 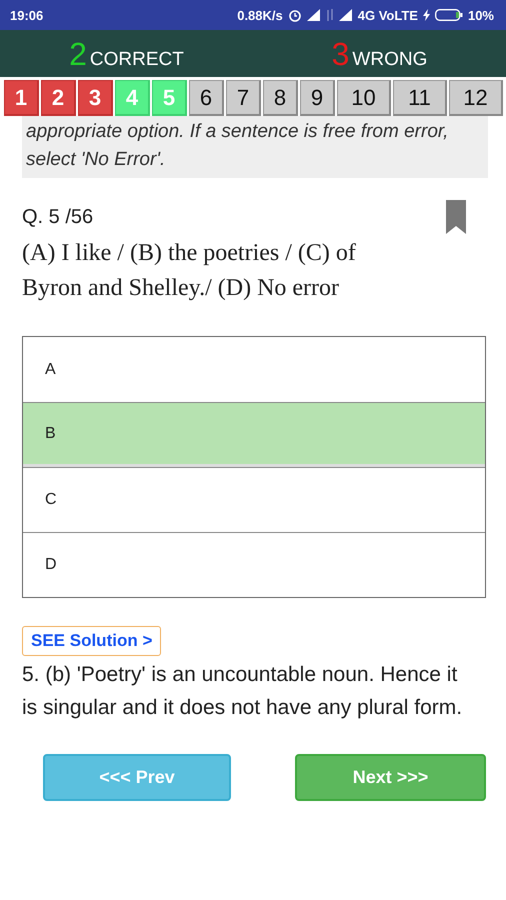 I want to click on instruction-text: appropriate option. If a sentence is free from error, select 'No Error'., so click(x=255, y=147).